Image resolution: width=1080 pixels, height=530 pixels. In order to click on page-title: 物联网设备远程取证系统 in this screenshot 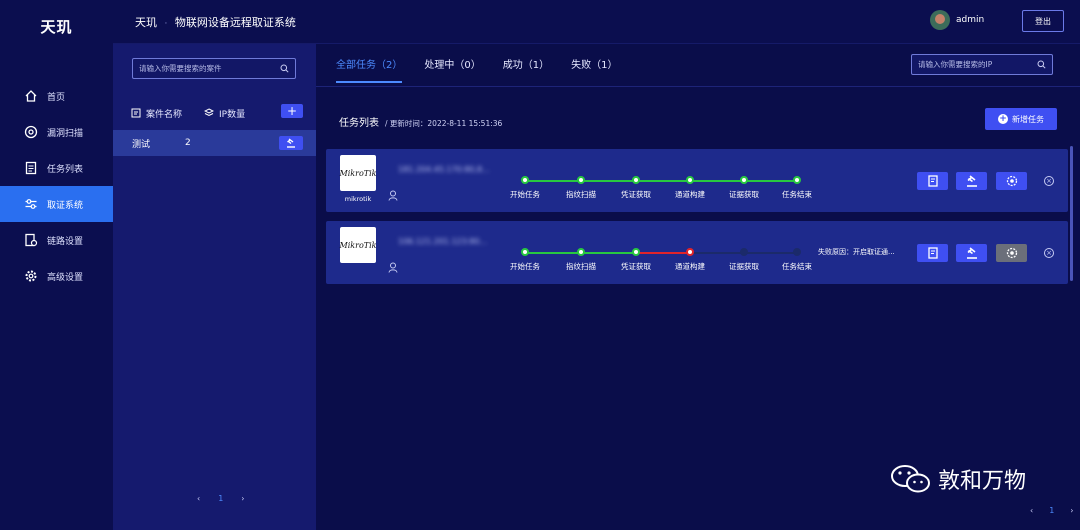, I will do `click(235, 22)`.